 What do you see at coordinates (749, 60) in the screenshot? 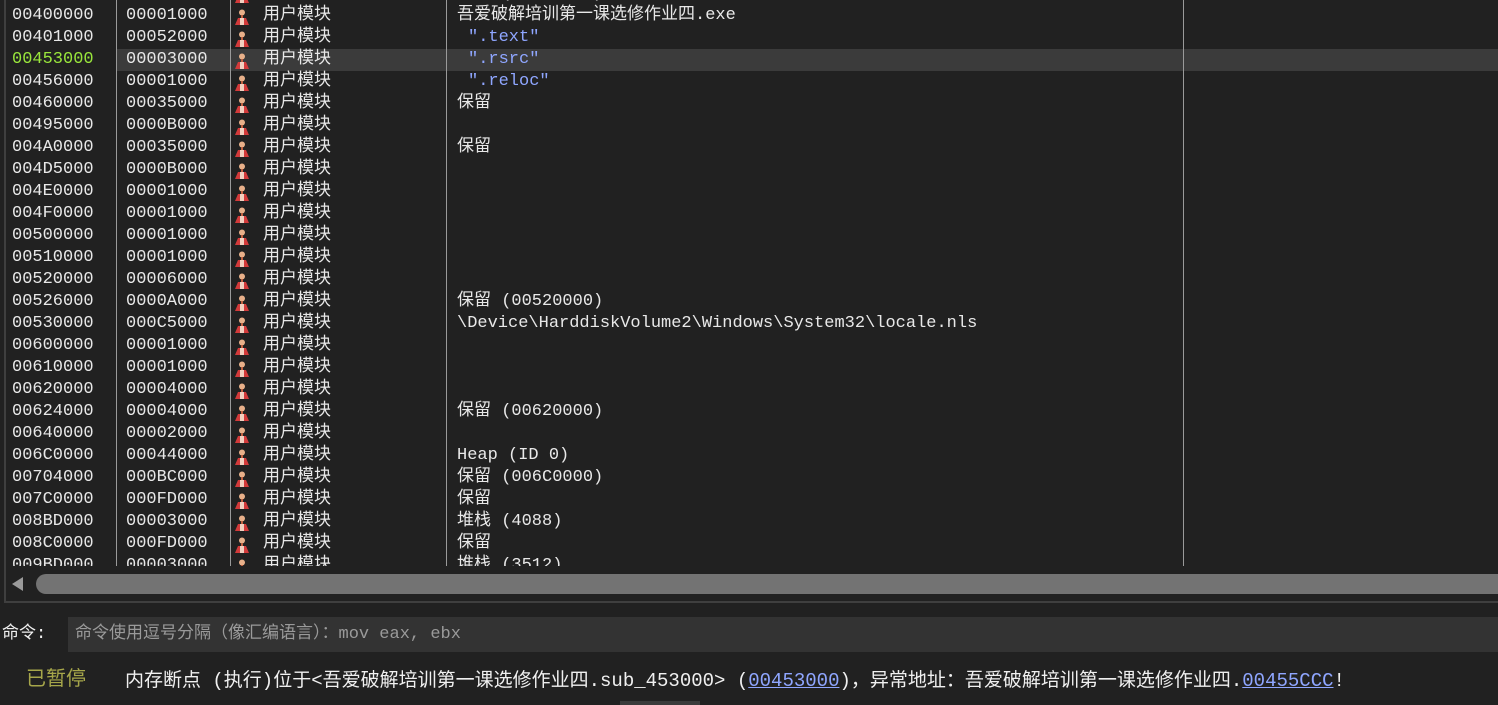
I see `memory-map-row: 00453000 00003000 用户模块 ".rsrc"` at bounding box center [749, 60].